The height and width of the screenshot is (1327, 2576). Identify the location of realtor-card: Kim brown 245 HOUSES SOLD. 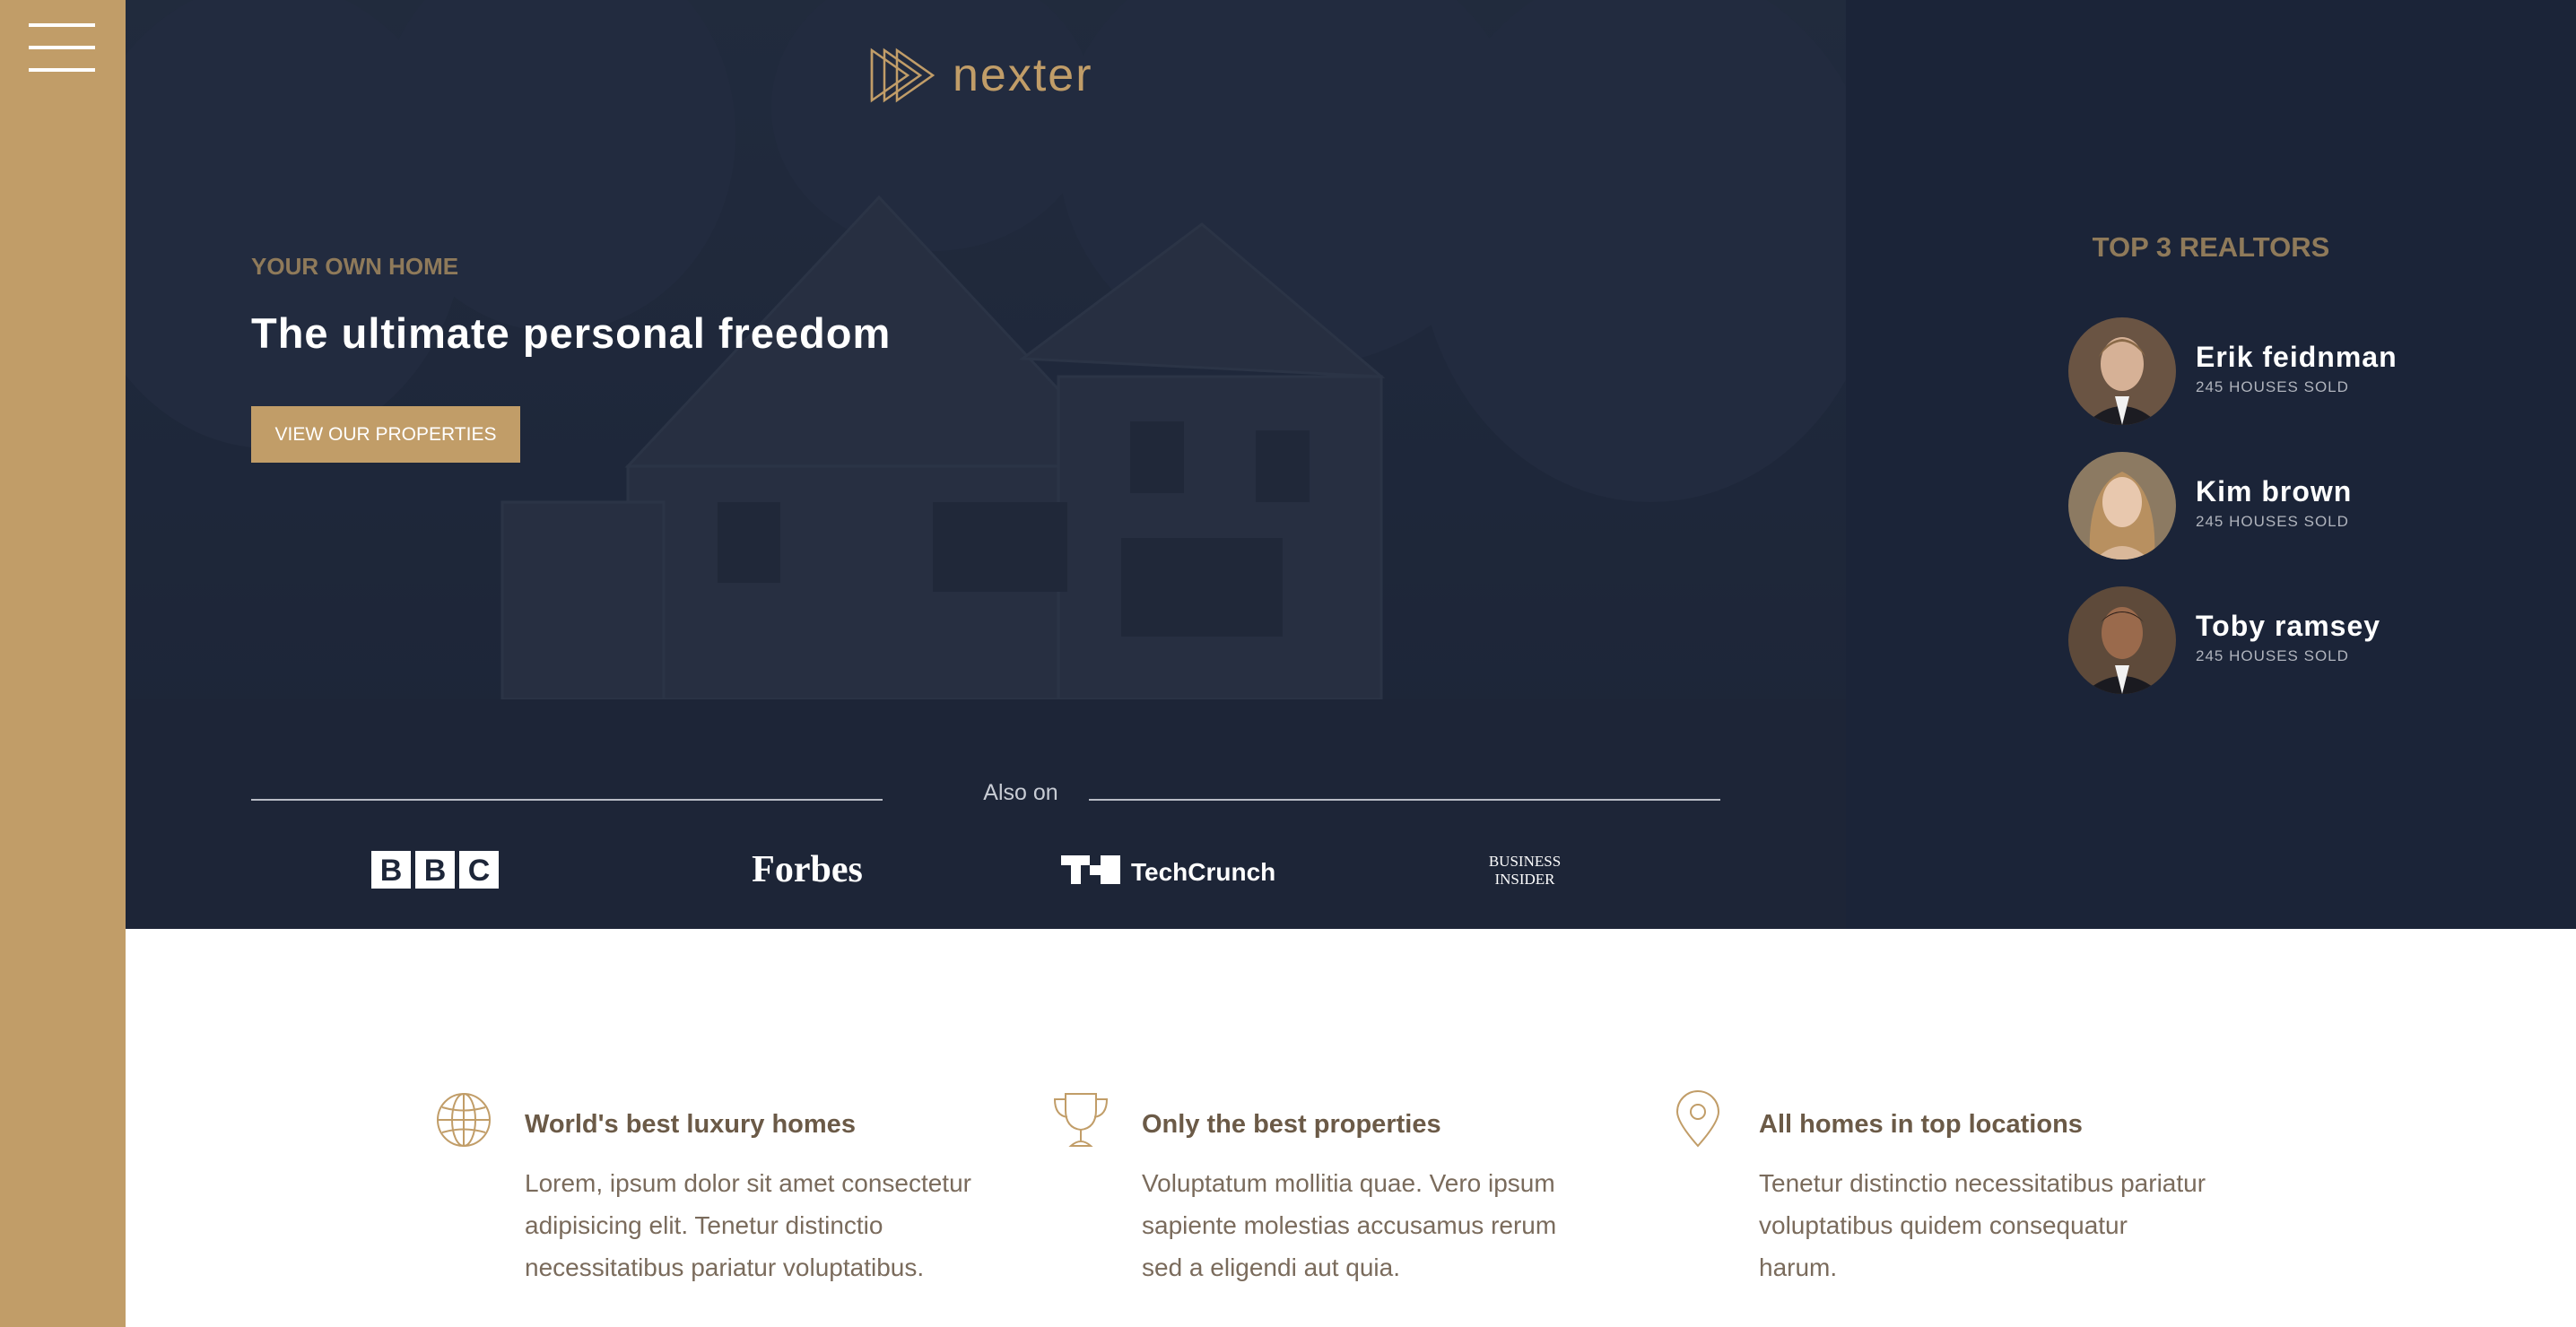
(2301, 506).